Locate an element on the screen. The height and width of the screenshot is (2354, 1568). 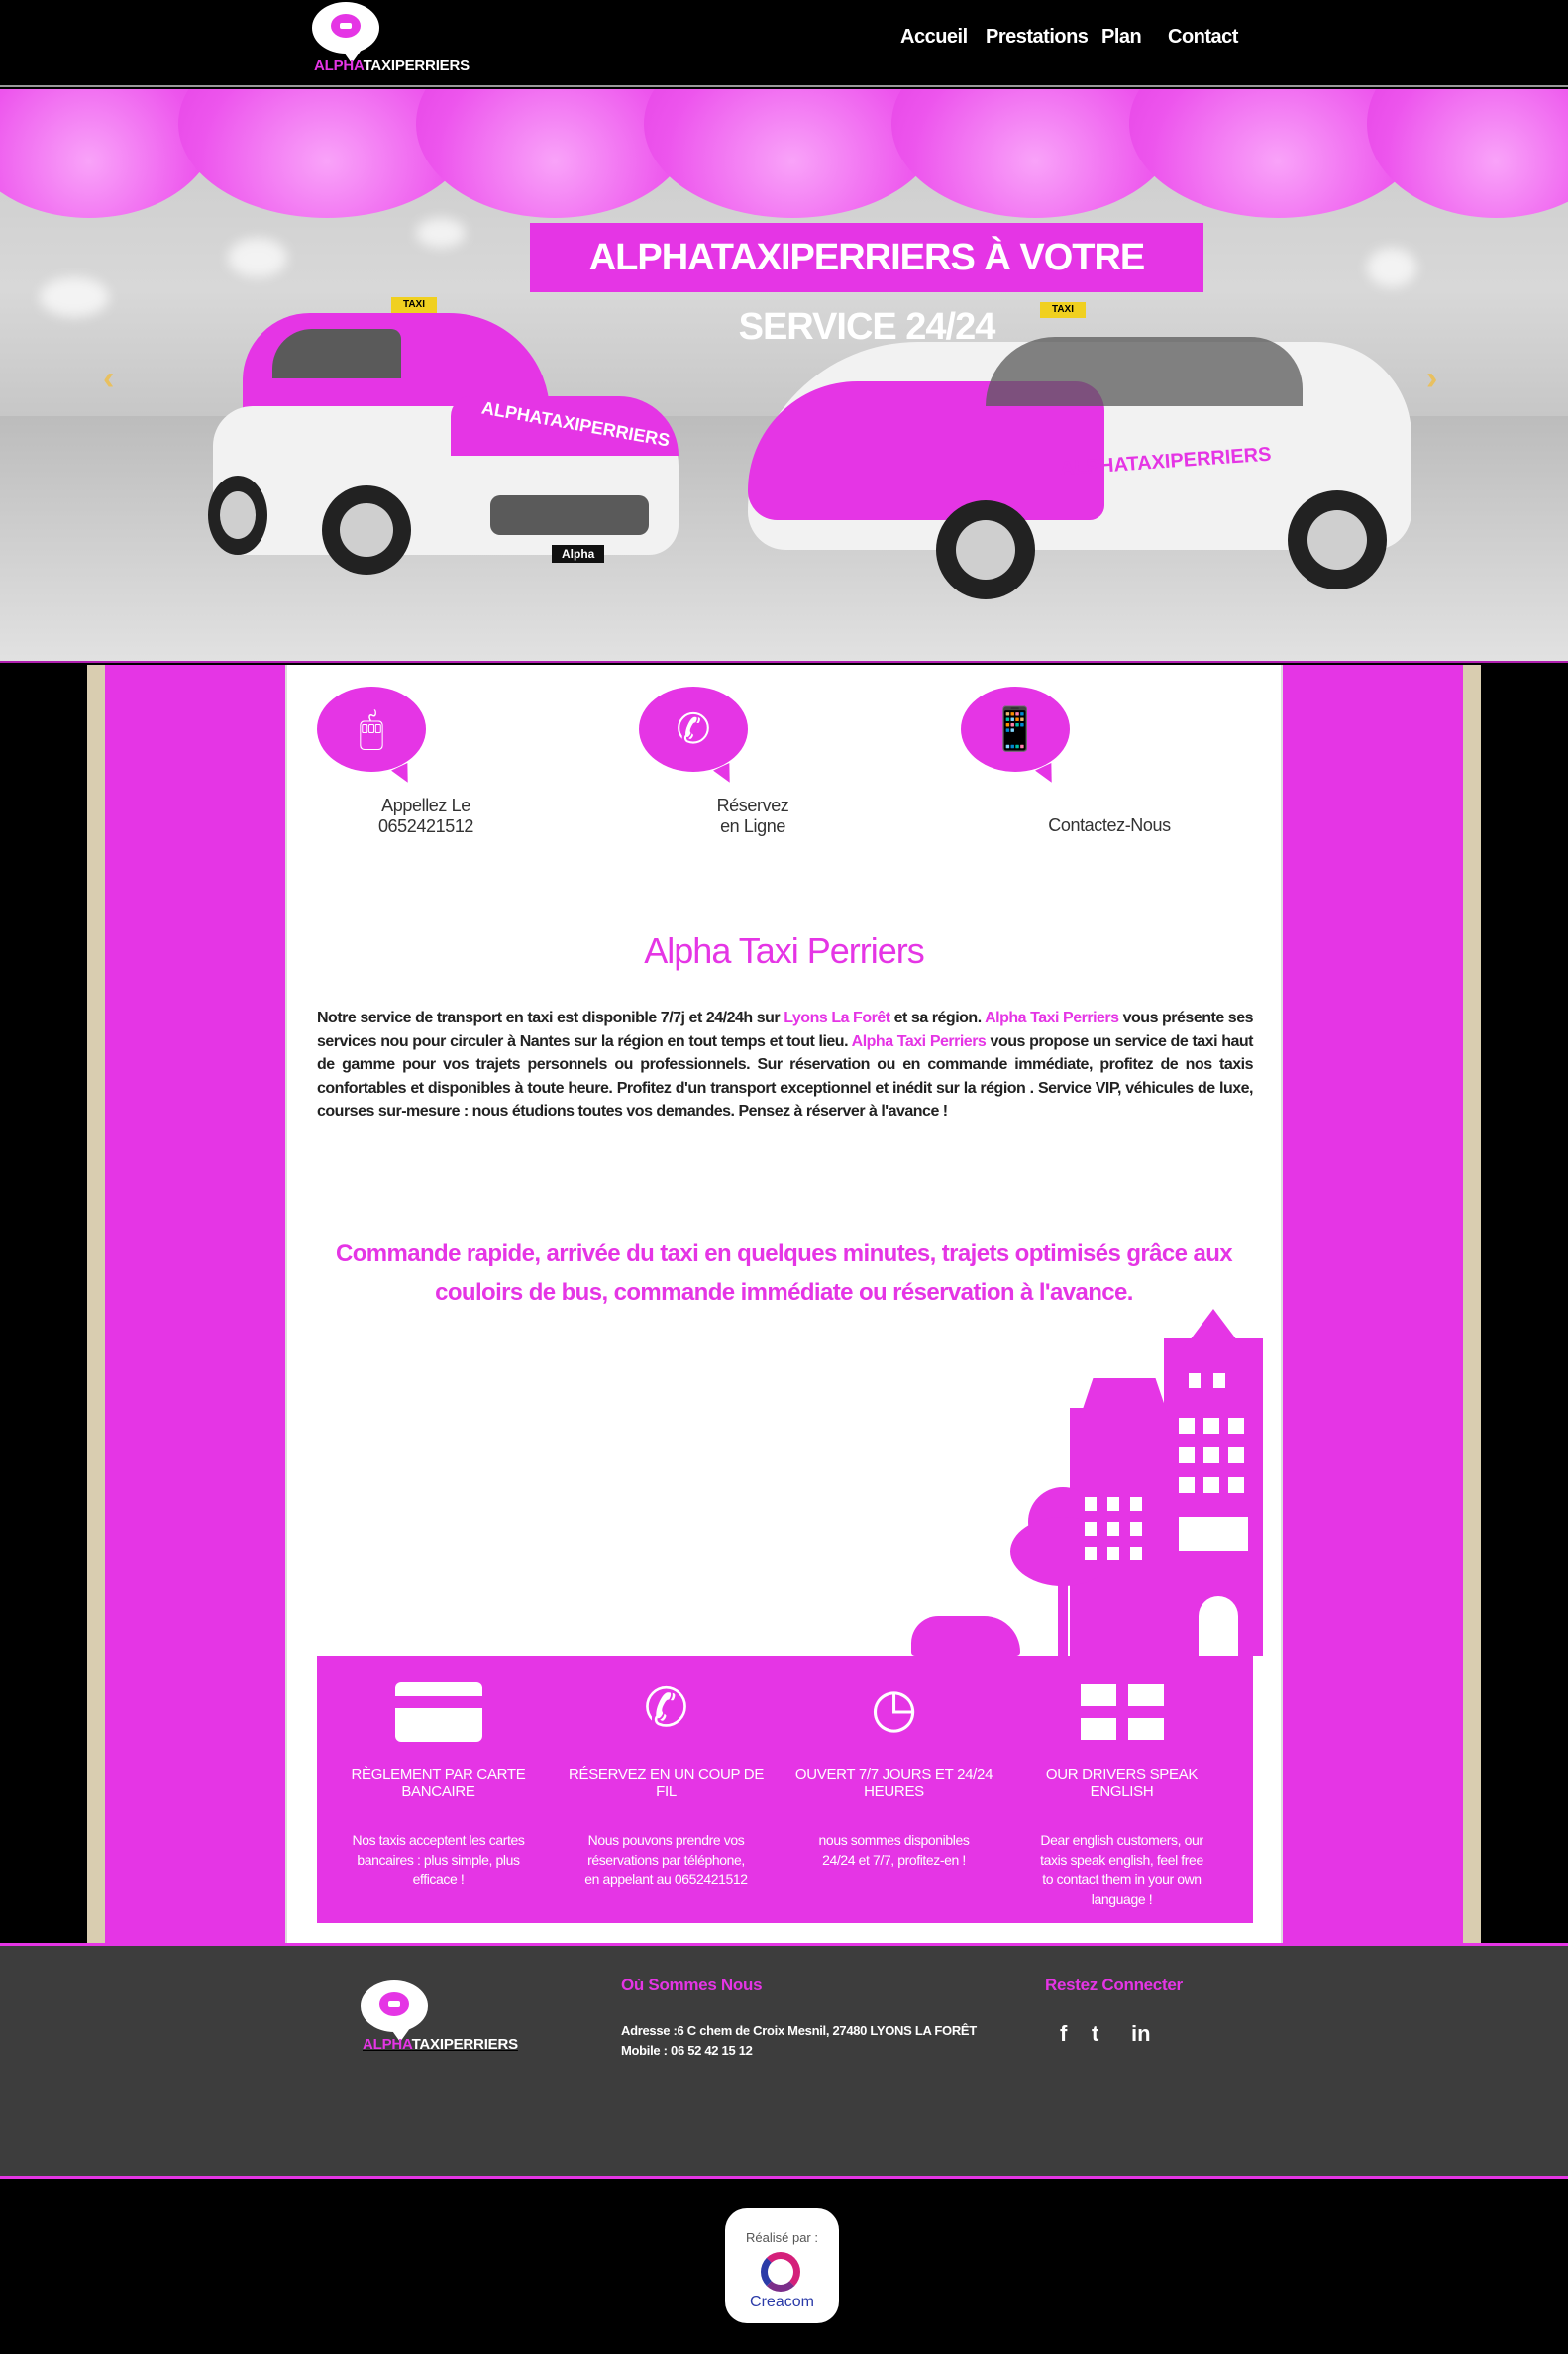
tower-roof is located at coordinates (1214, 1328).